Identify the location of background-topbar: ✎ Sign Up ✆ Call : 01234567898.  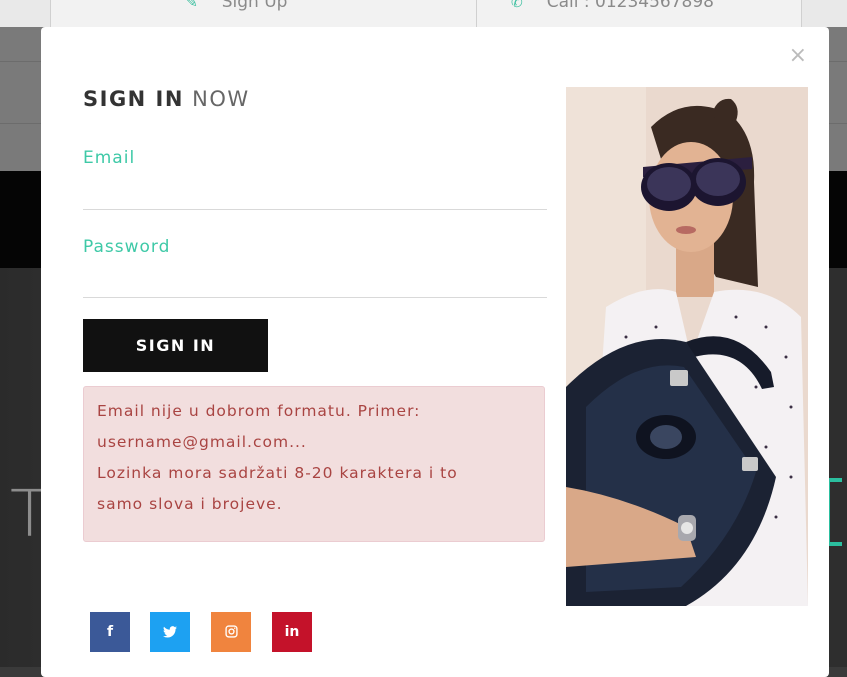
(423, 13).